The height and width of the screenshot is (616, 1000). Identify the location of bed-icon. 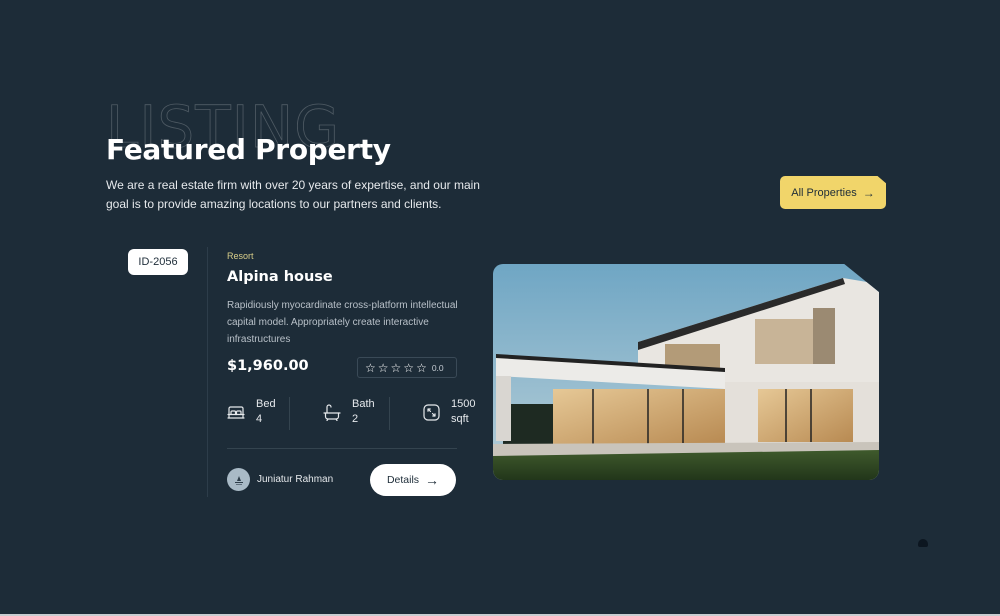
(236, 412).